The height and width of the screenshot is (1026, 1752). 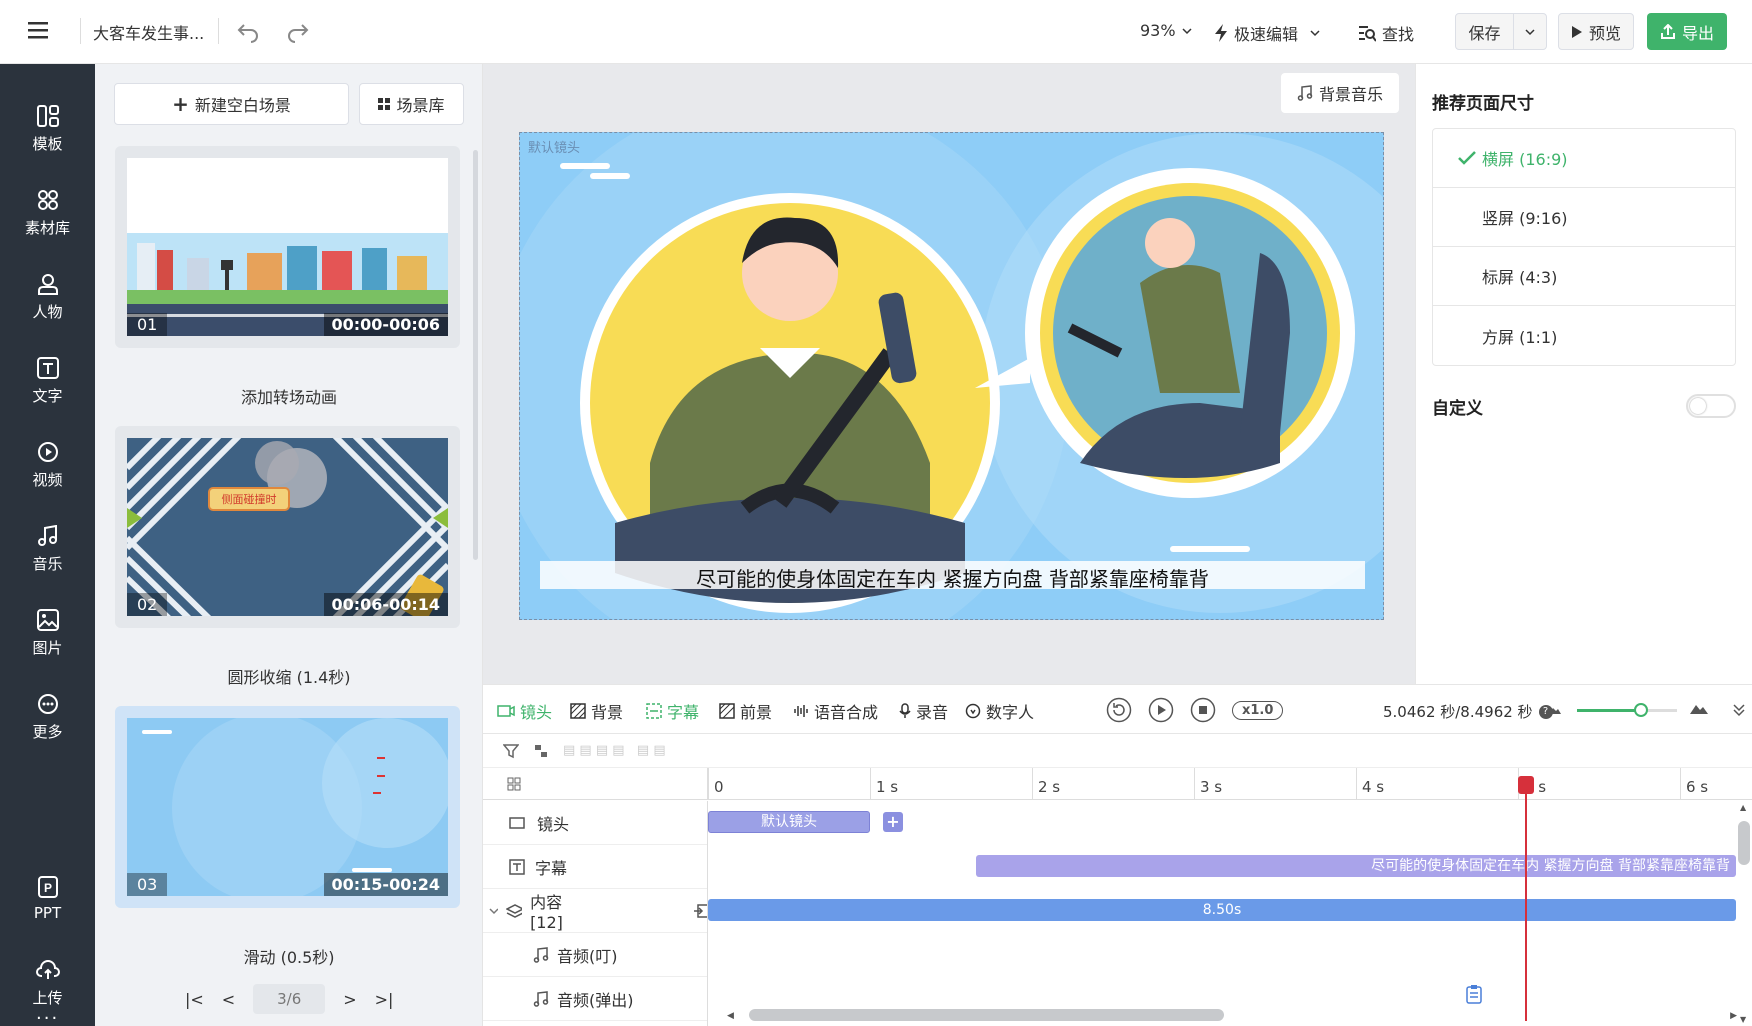 I want to click on scene-time: 00:00-00:06, so click(x=385, y=324).